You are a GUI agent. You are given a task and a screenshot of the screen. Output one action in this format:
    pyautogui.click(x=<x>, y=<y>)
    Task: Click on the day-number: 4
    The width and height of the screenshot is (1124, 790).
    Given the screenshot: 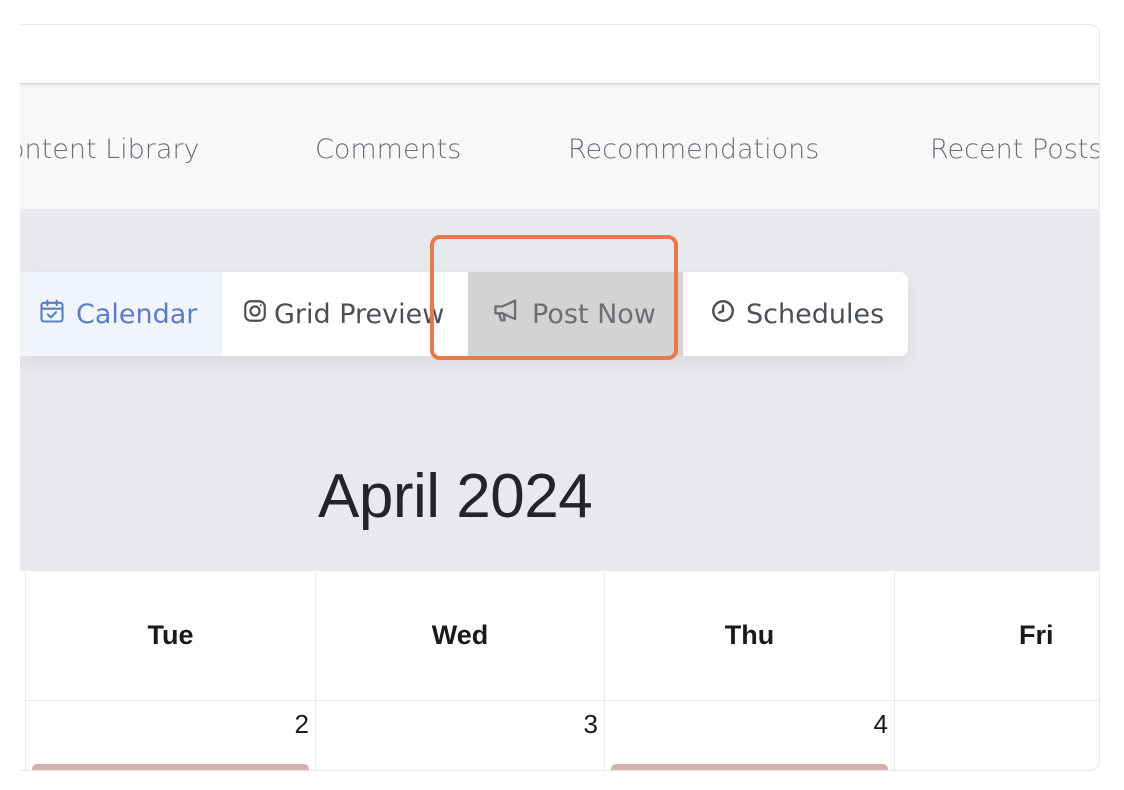 What is the action you would take?
    pyautogui.click(x=881, y=724)
    